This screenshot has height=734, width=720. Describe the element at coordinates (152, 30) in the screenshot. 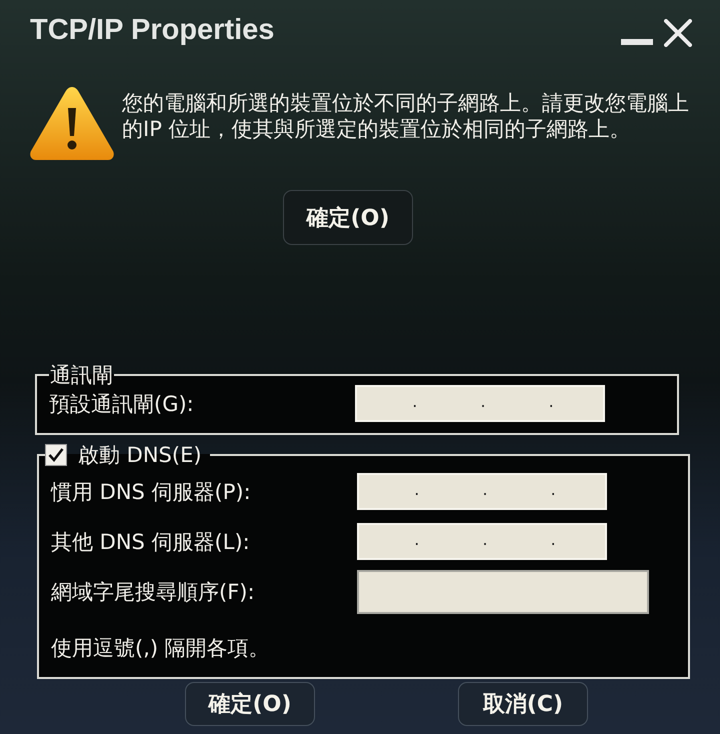

I see `window-title: TCP/IP Properties` at that location.